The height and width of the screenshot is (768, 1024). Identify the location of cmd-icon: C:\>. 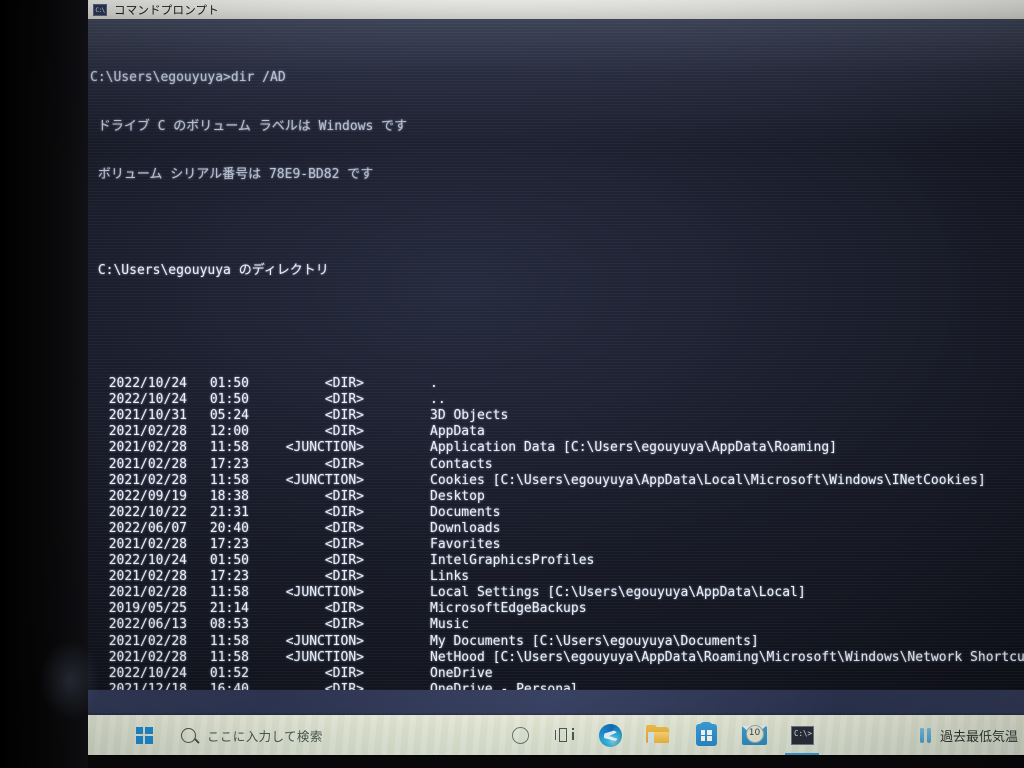
(802, 735).